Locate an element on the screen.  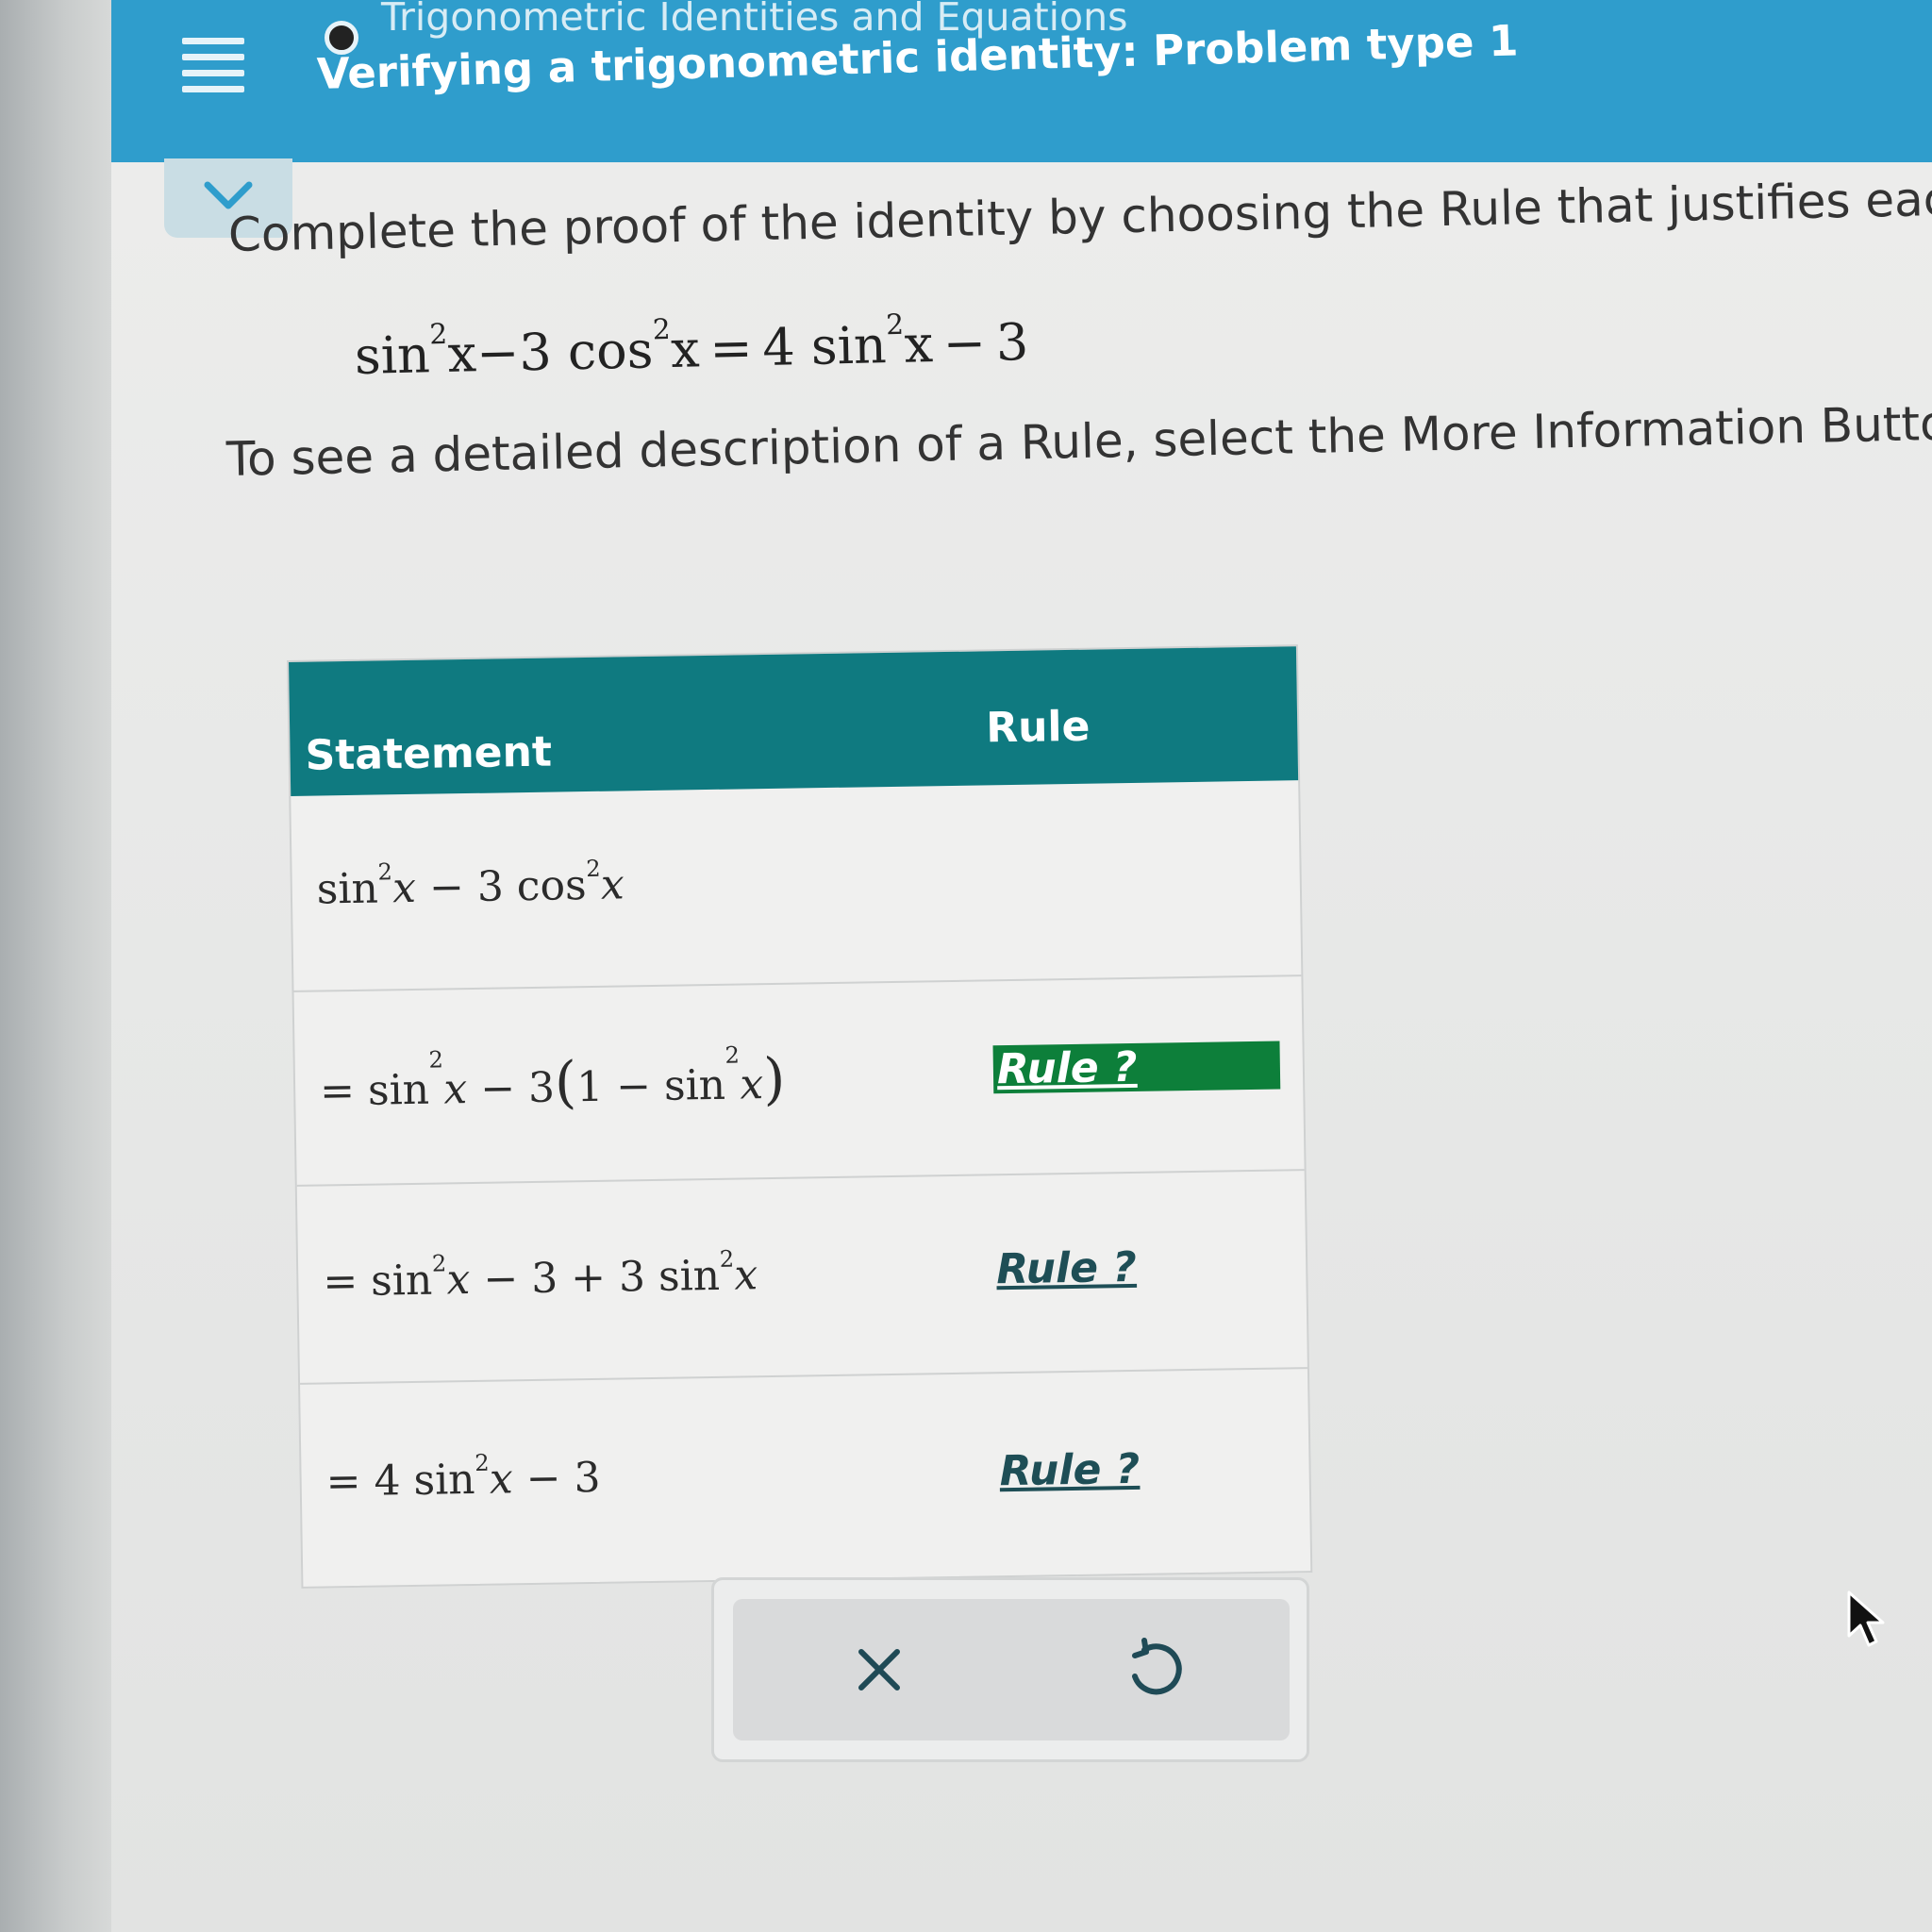
rule-select-1: Rule ? is located at coordinates (1136, 1067).